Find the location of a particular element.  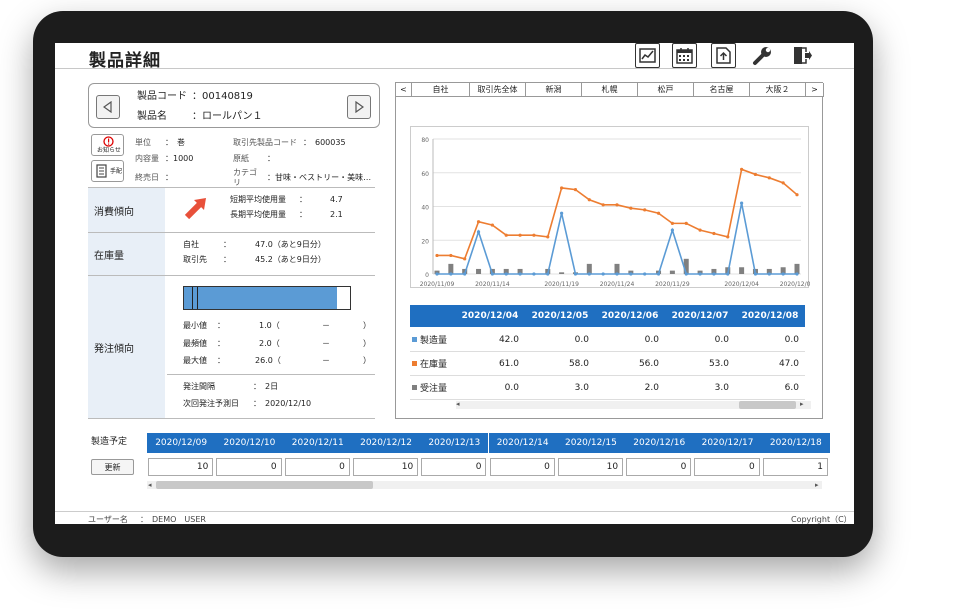

order-bar is located at coordinates (742, 270).